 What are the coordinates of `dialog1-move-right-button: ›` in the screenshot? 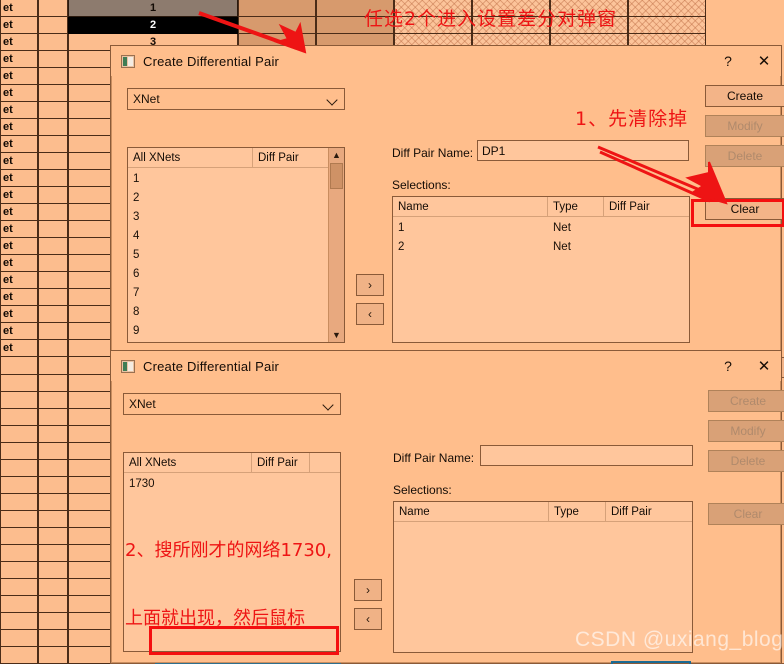 It's located at (370, 285).